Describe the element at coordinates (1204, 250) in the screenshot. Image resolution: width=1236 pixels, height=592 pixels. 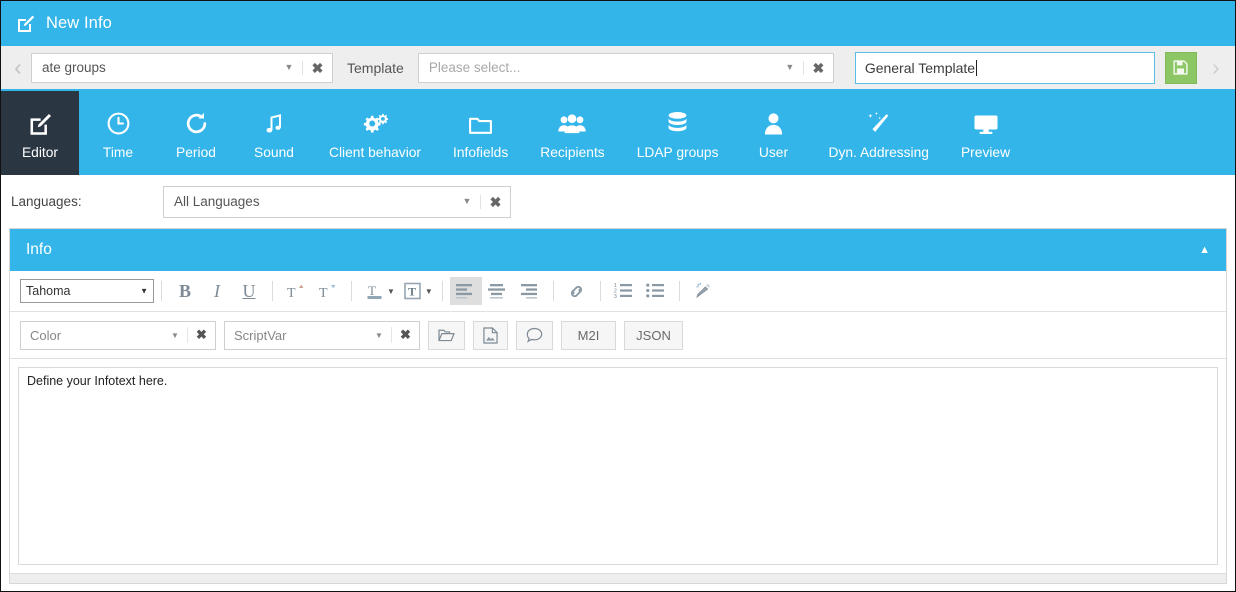
I see `chevron-up-icon: ▲` at that location.